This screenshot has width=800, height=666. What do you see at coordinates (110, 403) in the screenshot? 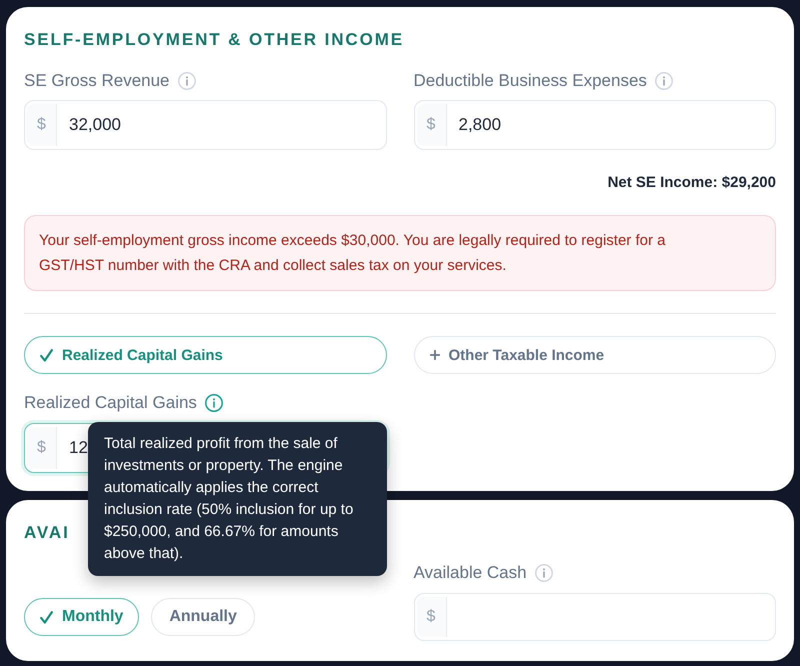
I see `field-label: Realized Capital Gains` at bounding box center [110, 403].